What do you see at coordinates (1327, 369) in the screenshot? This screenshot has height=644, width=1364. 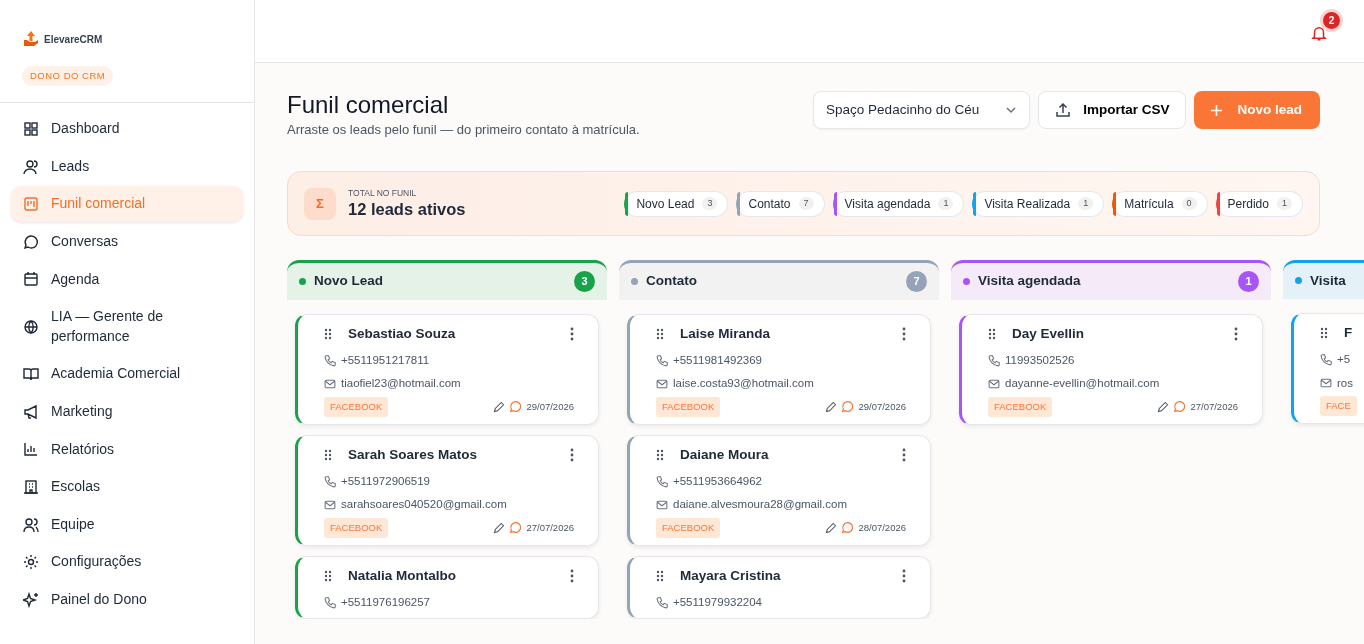 I see `lead-card: F +5 ros FACE` at bounding box center [1327, 369].